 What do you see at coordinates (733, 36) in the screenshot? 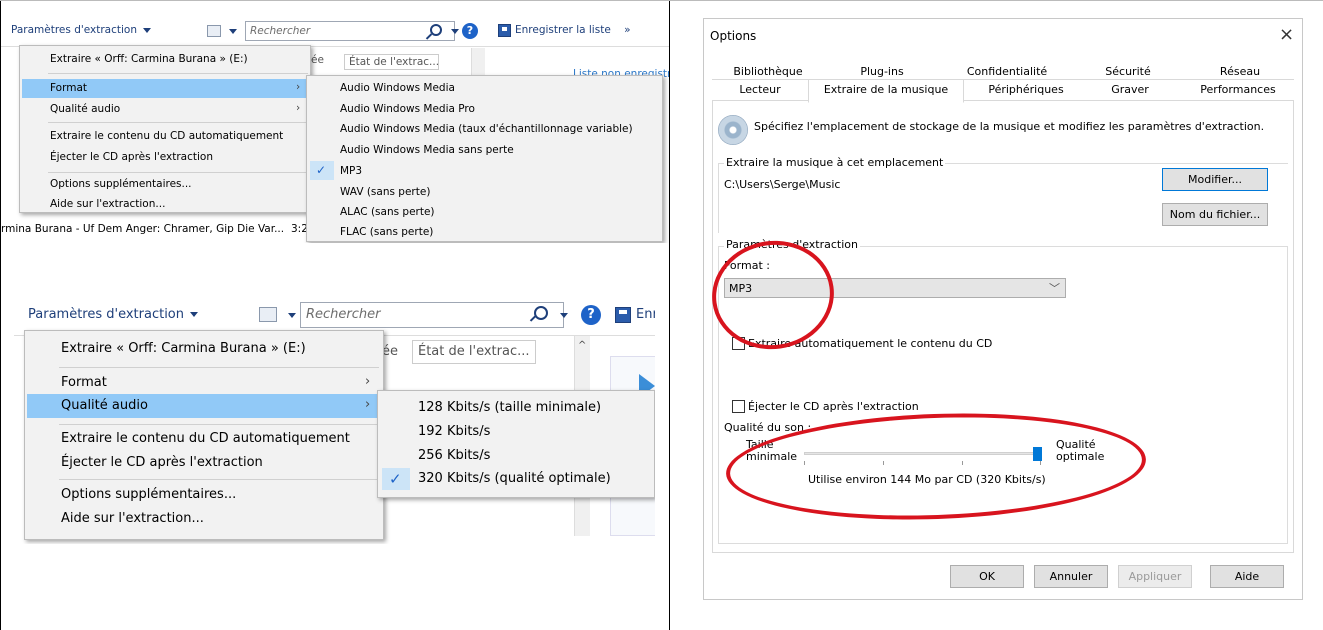
I see `dialog-title: Options` at bounding box center [733, 36].